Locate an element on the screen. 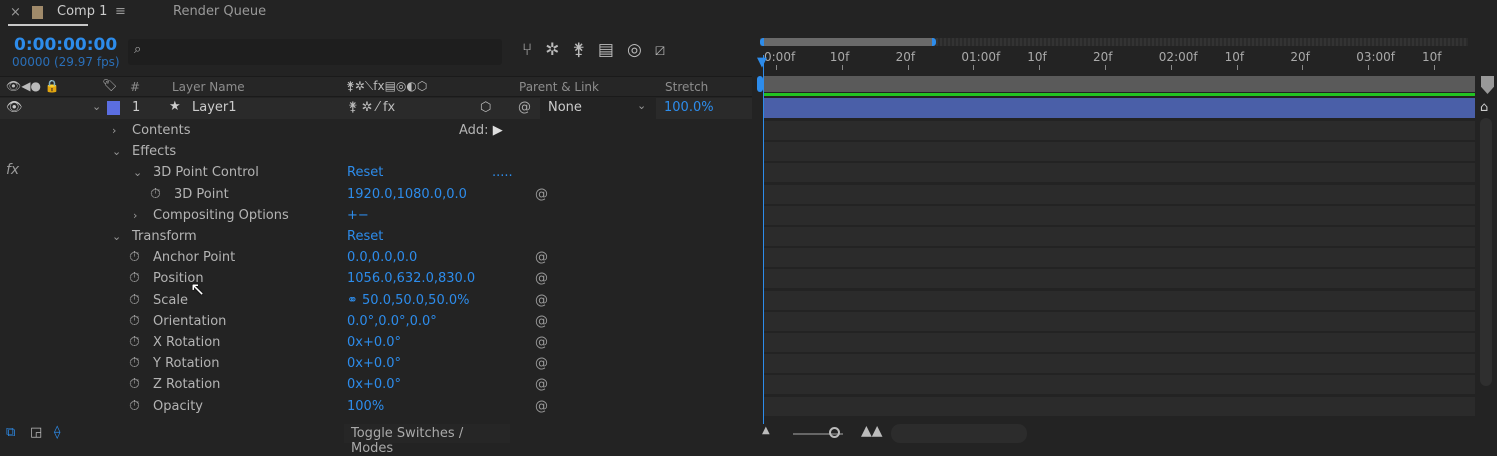 Image resolution: width=1497 pixels, height=456 pixels. layer-name: Layer1 is located at coordinates (214, 107).